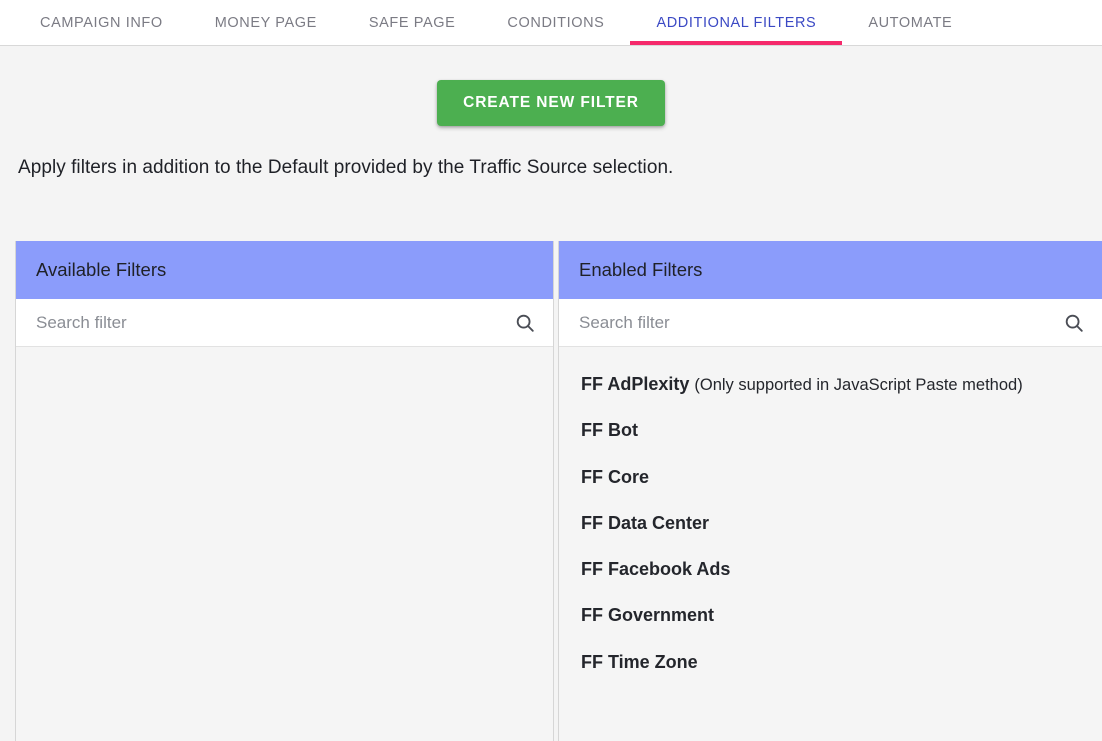  I want to click on available-filters-header: Available Filters, so click(284, 270).